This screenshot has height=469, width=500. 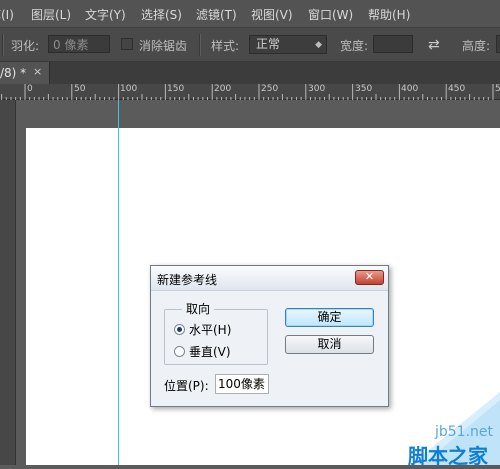 I want to click on document-tab-bar: /8) * ×, so click(x=250, y=73).